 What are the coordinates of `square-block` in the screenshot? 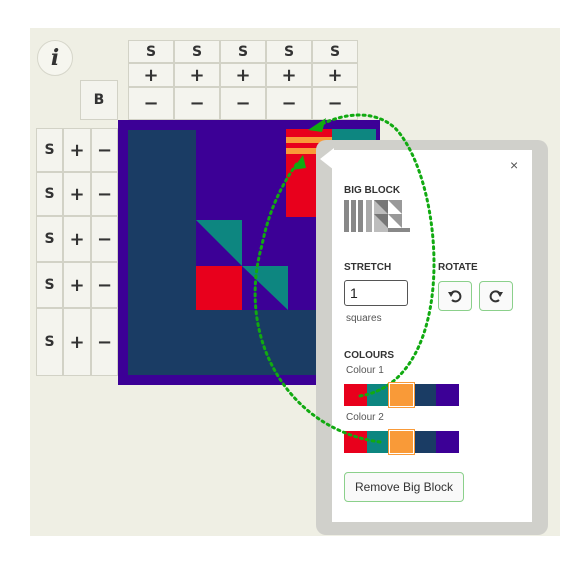 It's located at (219, 288).